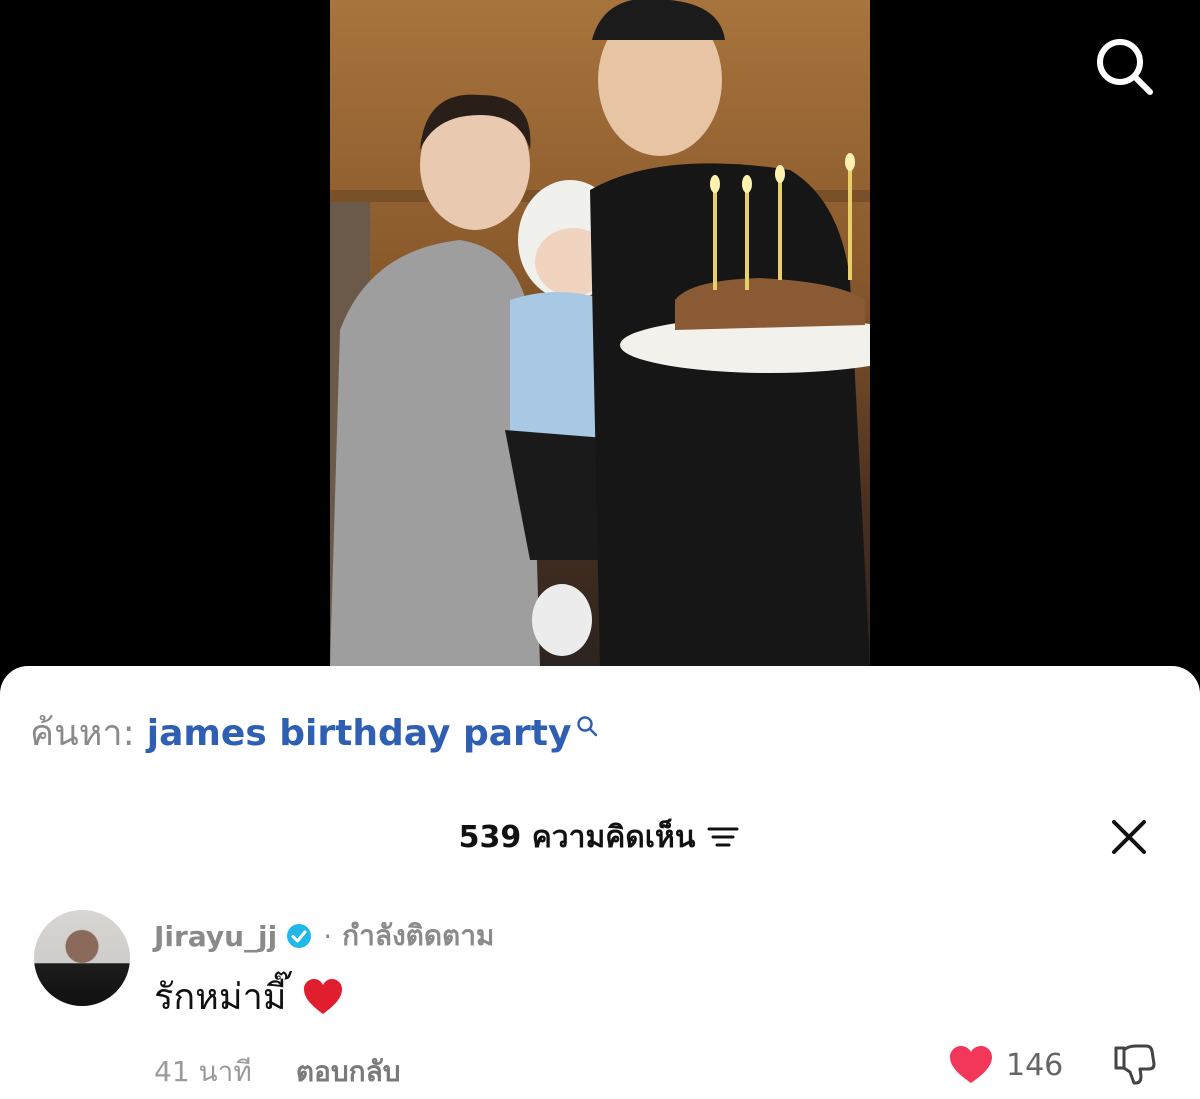 The width and height of the screenshot is (1200, 1099). Describe the element at coordinates (82, 733) in the screenshot. I see `search-suggestion-prefix: ค้นหา:` at that location.